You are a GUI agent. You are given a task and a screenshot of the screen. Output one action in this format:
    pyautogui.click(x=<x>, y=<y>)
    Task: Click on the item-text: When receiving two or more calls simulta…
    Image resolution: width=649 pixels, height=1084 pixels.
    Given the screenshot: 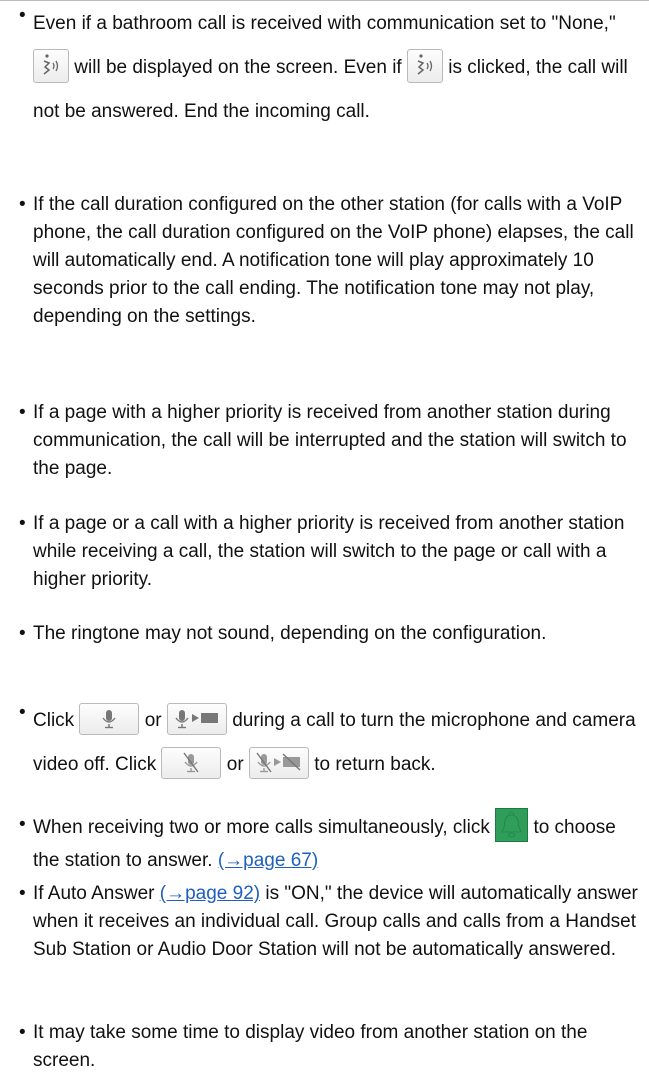 What is the action you would take?
    pyautogui.click(x=261, y=828)
    